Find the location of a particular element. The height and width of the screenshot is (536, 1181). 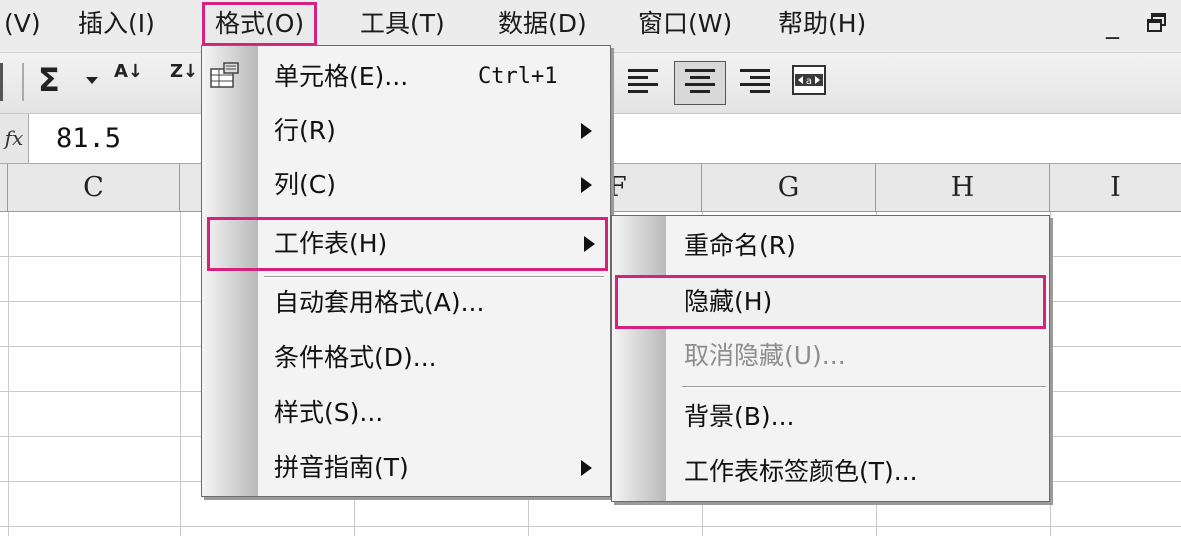

toolbar-edge is located at coordinates (1, 82).